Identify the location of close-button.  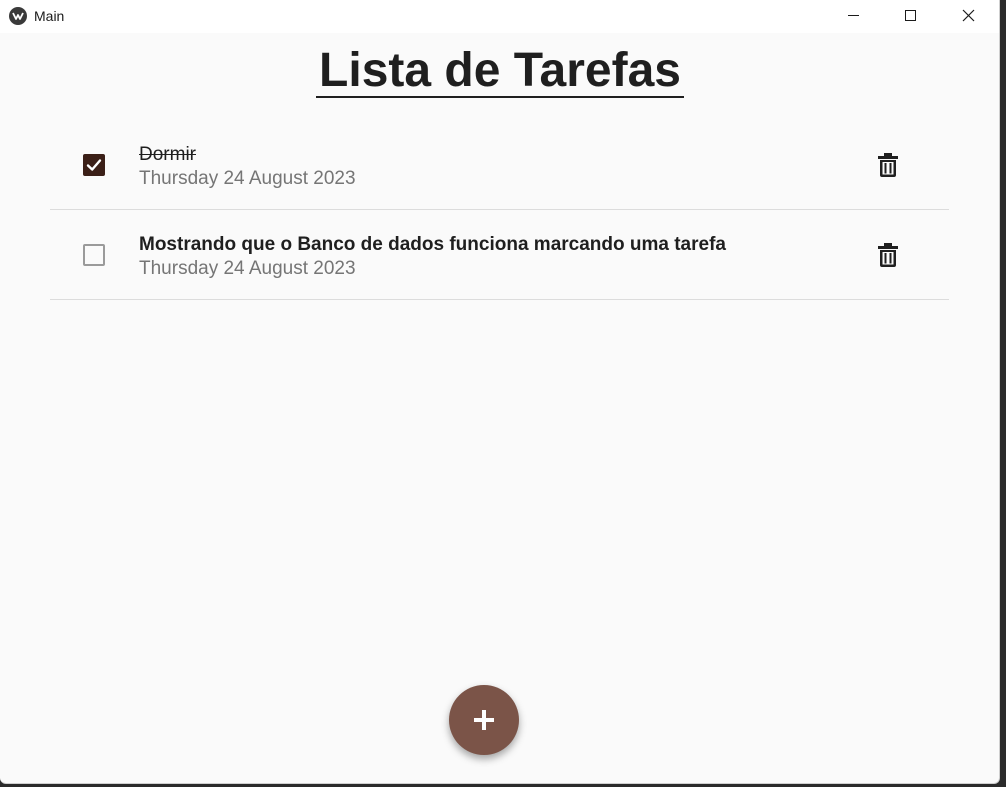
(969, 16).